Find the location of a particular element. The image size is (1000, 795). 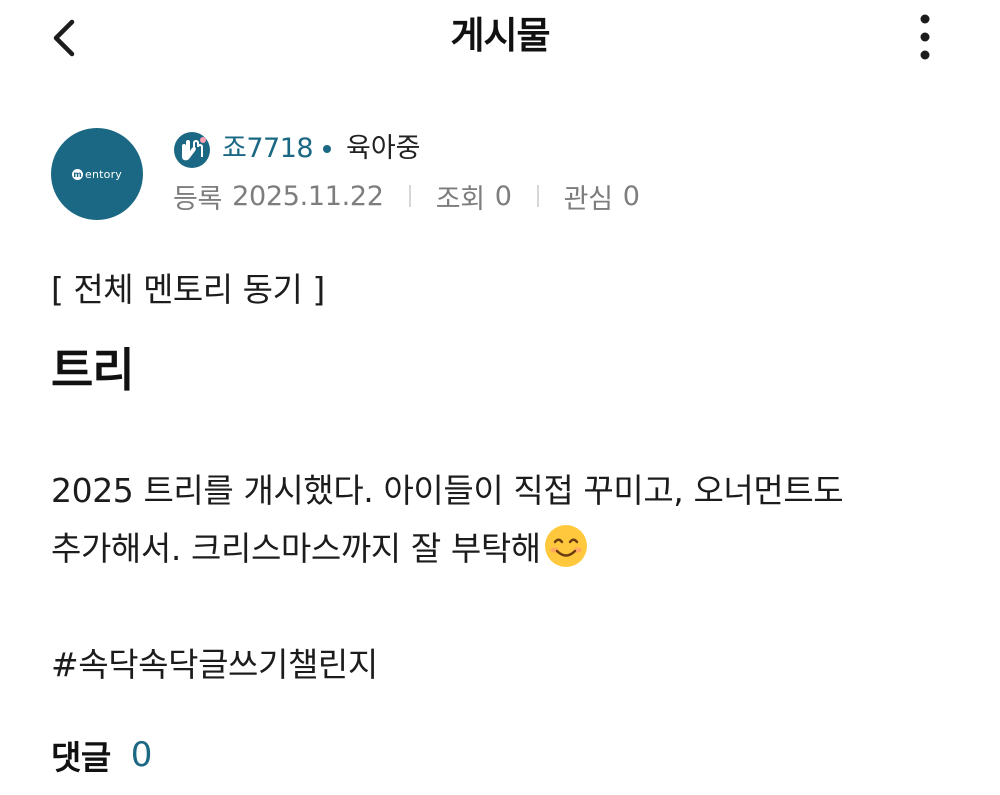

author-nickname: 죠7718 is located at coordinates (268, 149).